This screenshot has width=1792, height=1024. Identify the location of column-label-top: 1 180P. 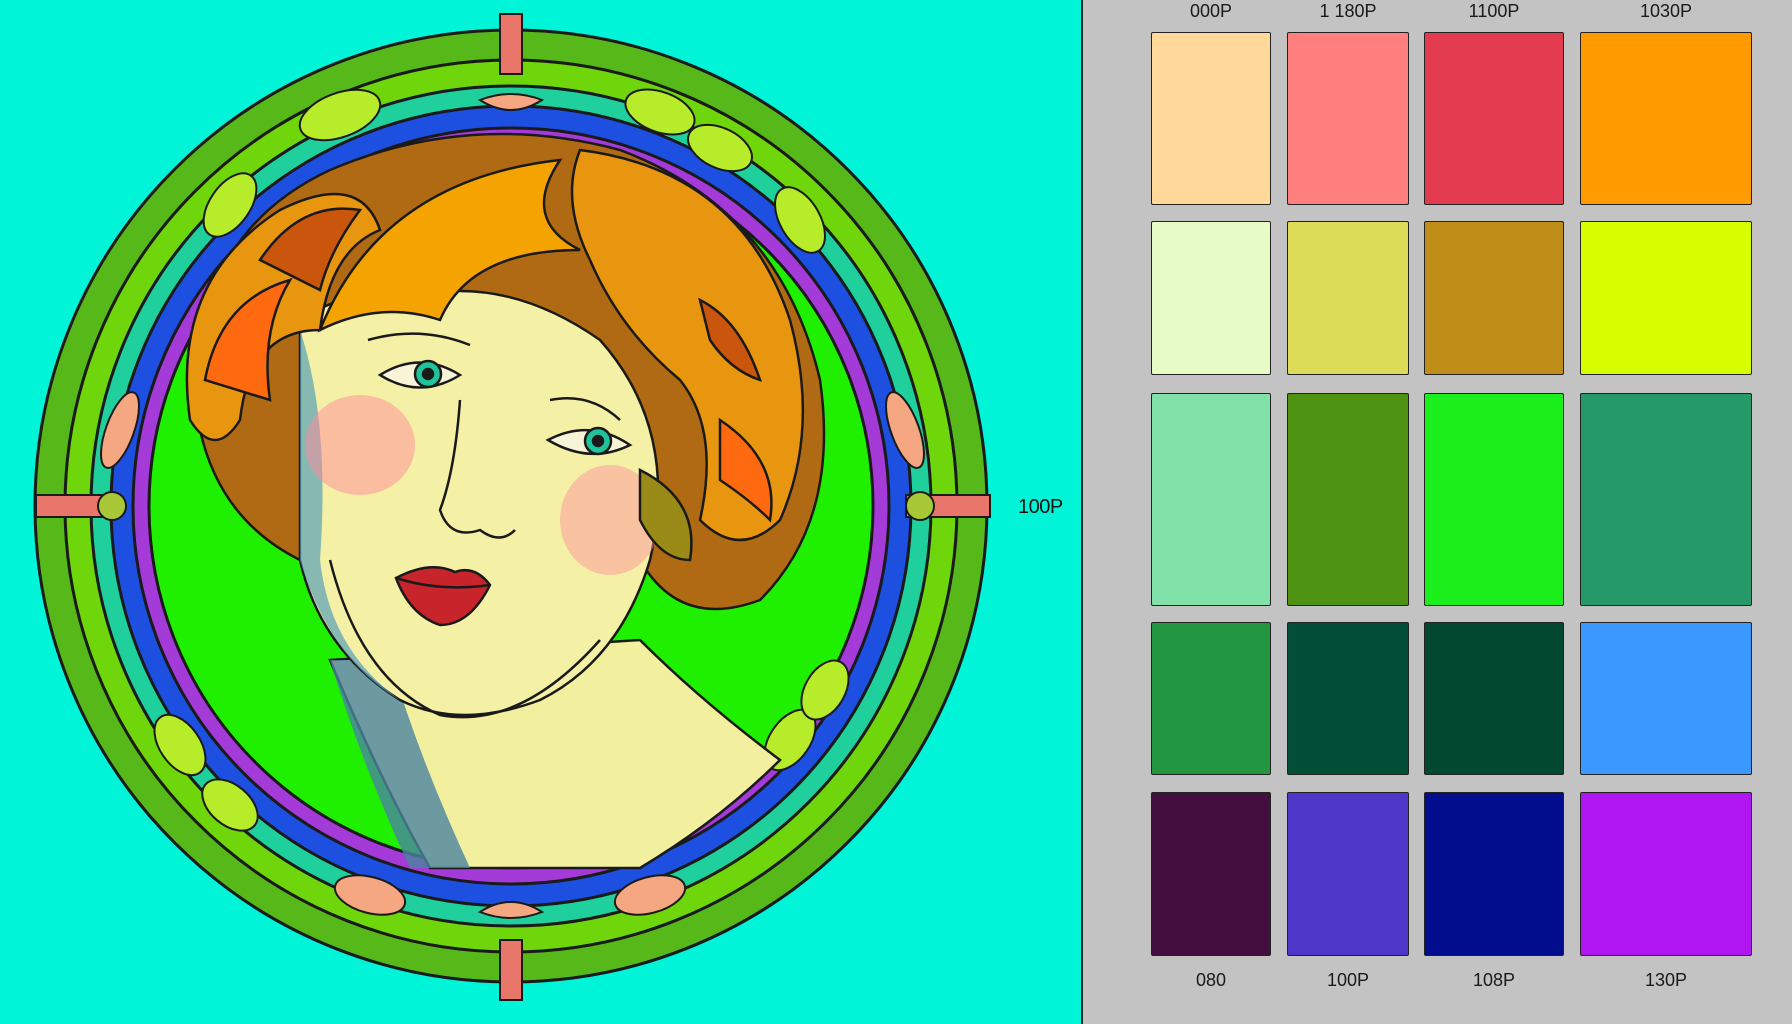
(1348, 11).